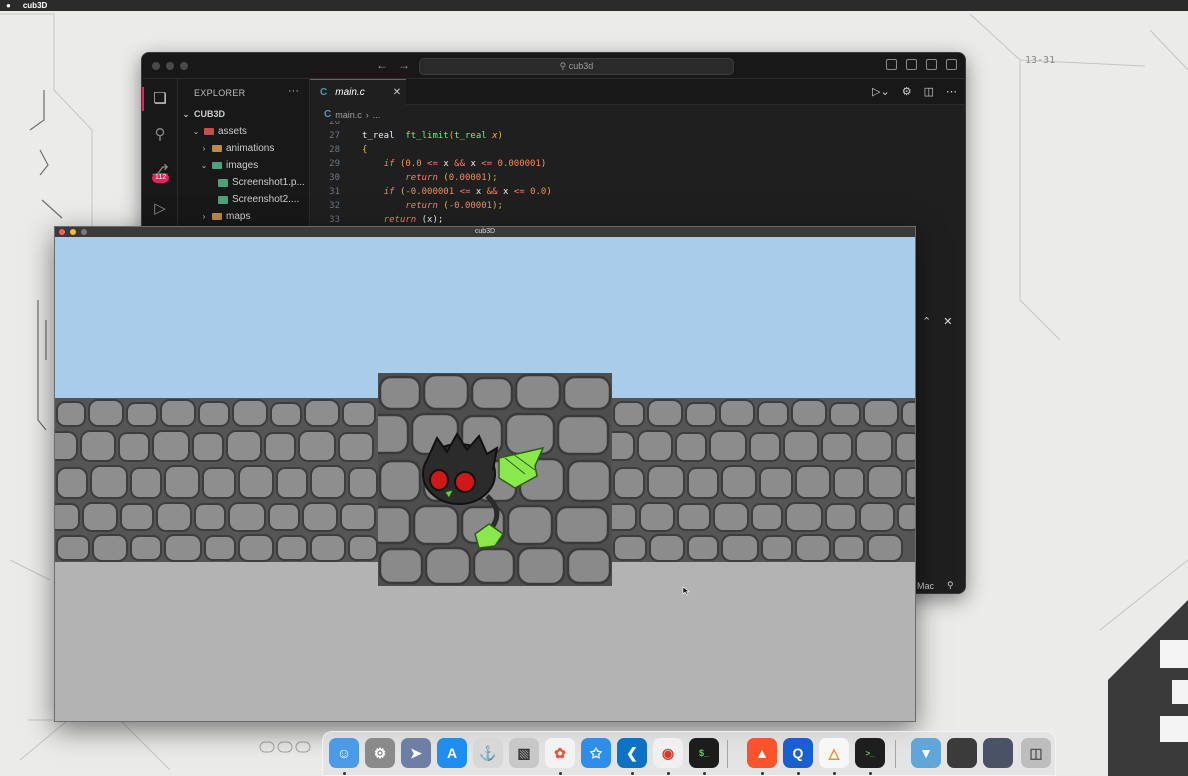  I want to click on dock-xcode-icon: ⚓, so click(488, 753).